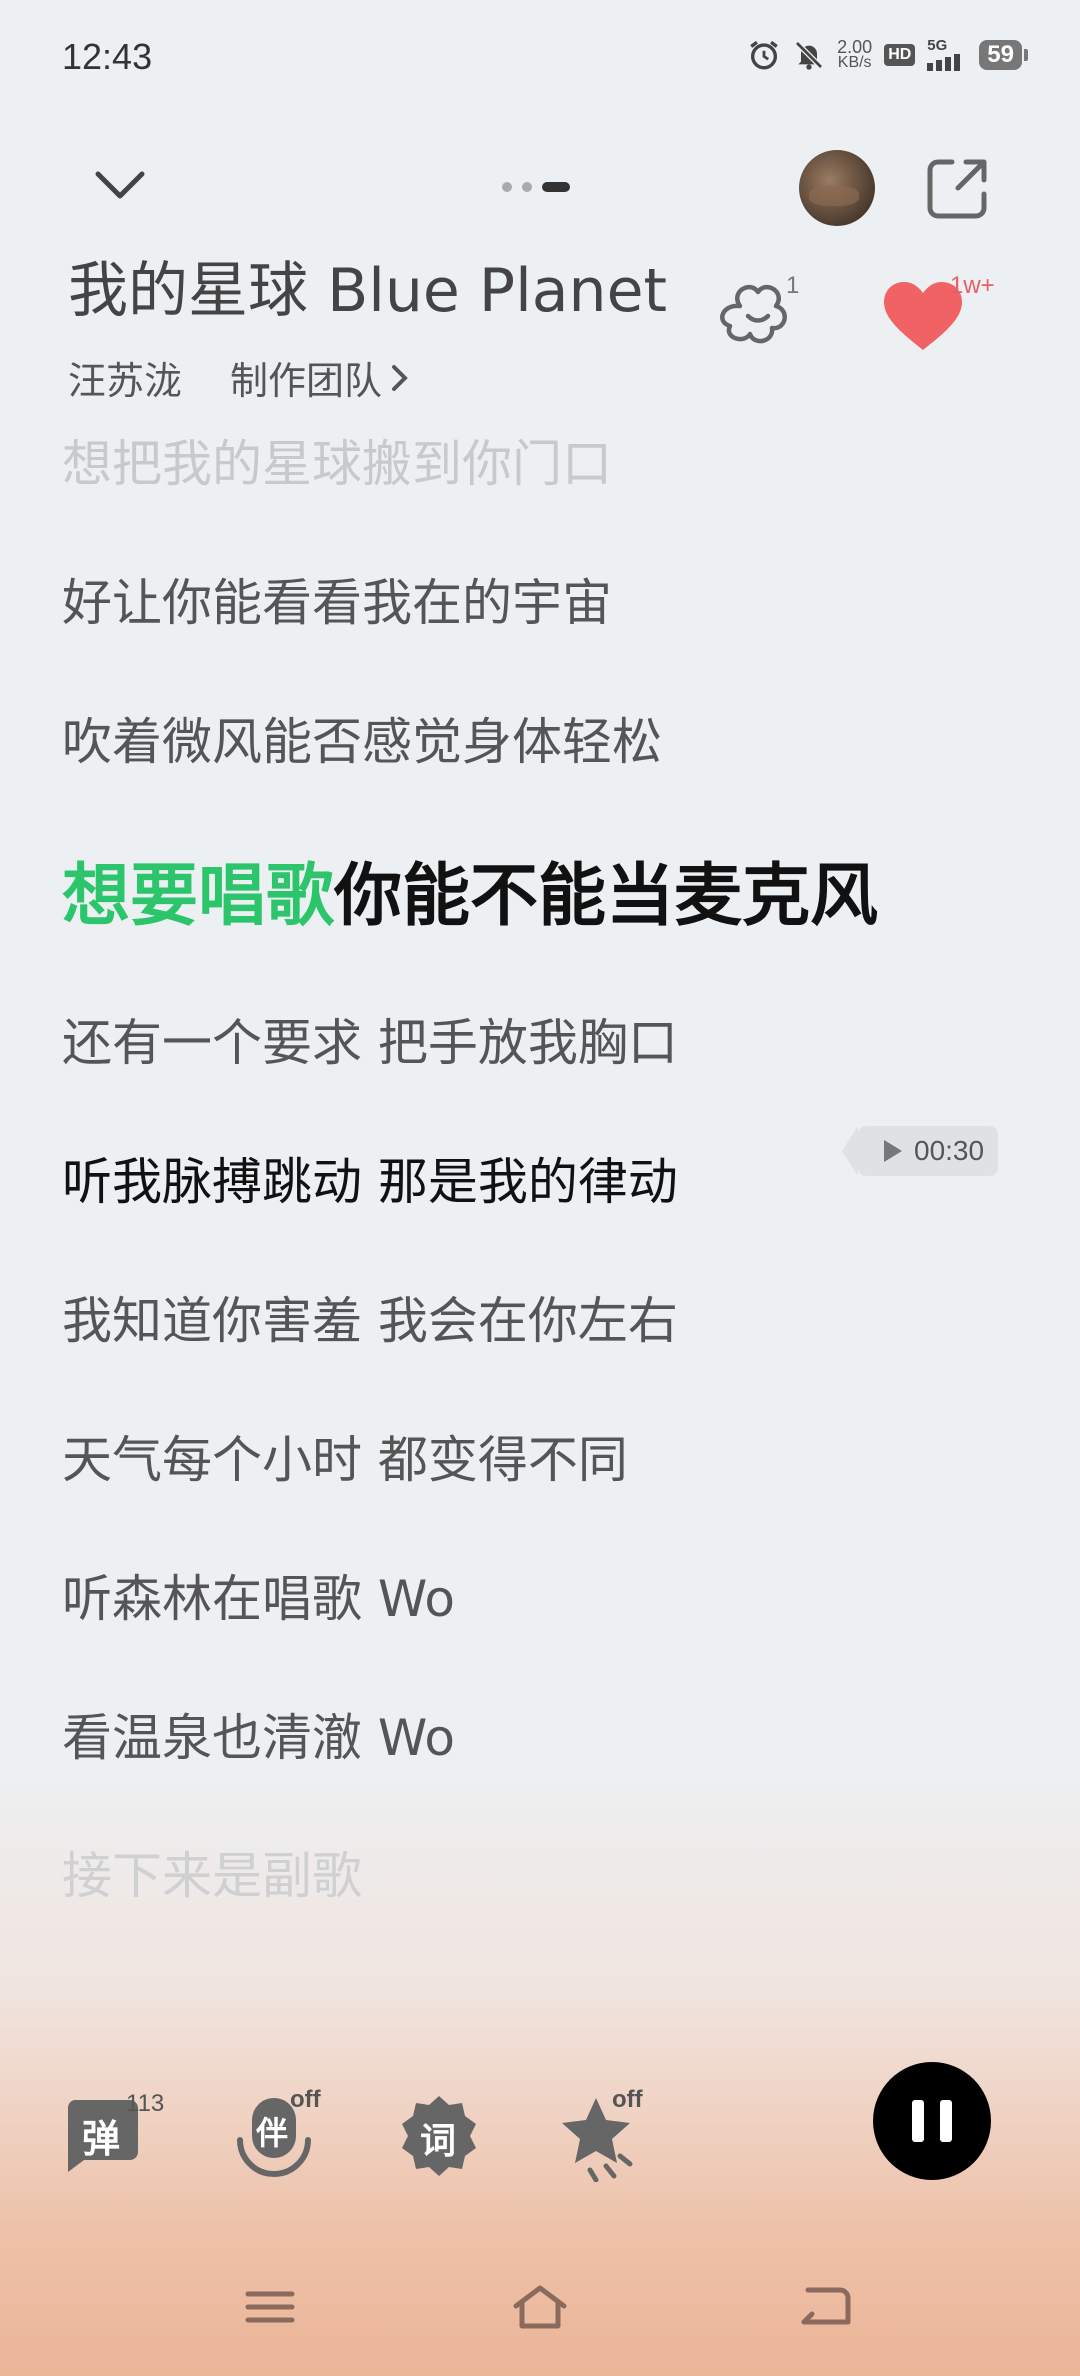 Image resolution: width=1080 pixels, height=2376 pixels. What do you see at coordinates (337, 460) in the screenshot?
I see `lyric-line: 想把我的星球搬到你门口` at bounding box center [337, 460].